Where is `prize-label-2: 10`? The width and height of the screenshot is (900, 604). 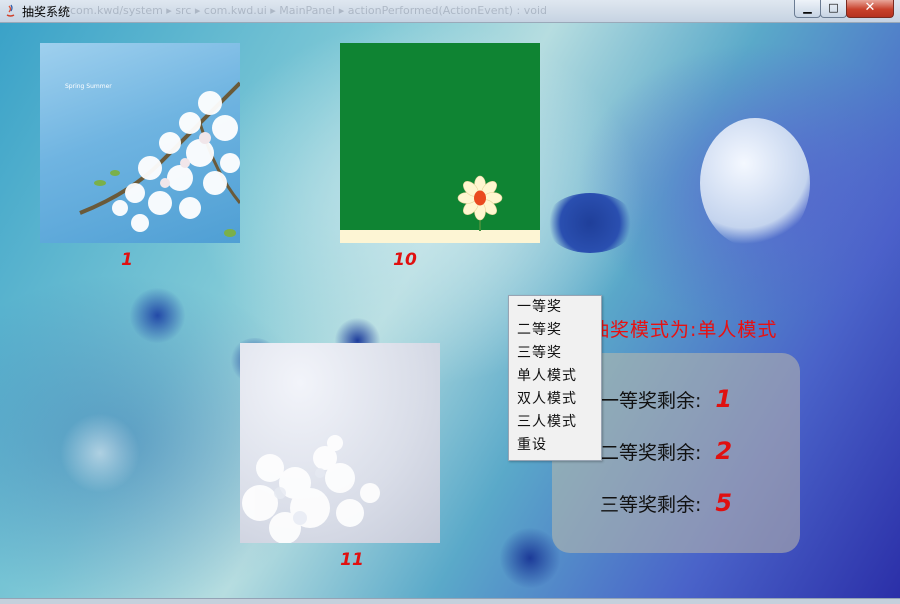 prize-label-2: 10 is located at coordinates (405, 260).